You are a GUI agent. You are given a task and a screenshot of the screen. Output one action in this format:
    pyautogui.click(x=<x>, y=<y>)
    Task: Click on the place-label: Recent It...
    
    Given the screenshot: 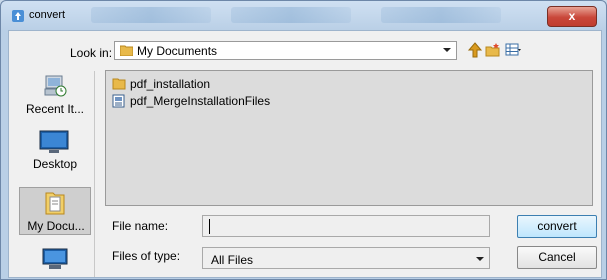 What is the action you would take?
    pyautogui.click(x=55, y=109)
    